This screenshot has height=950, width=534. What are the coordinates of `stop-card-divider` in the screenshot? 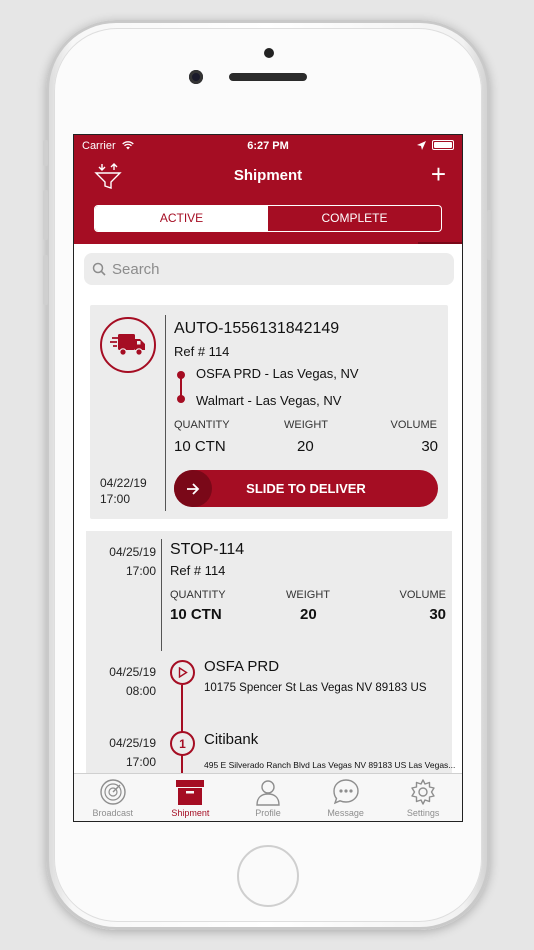 It's located at (161, 595).